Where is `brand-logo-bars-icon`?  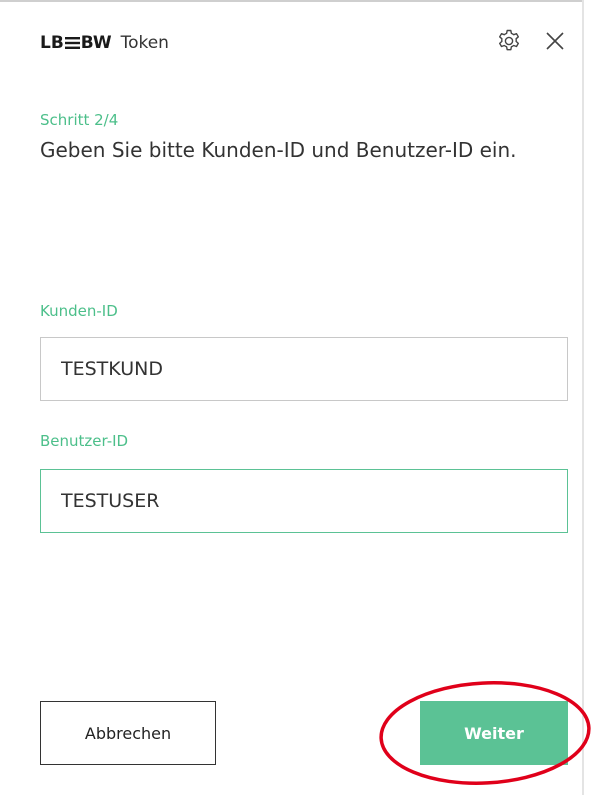 brand-logo-bars-icon is located at coordinates (72, 43).